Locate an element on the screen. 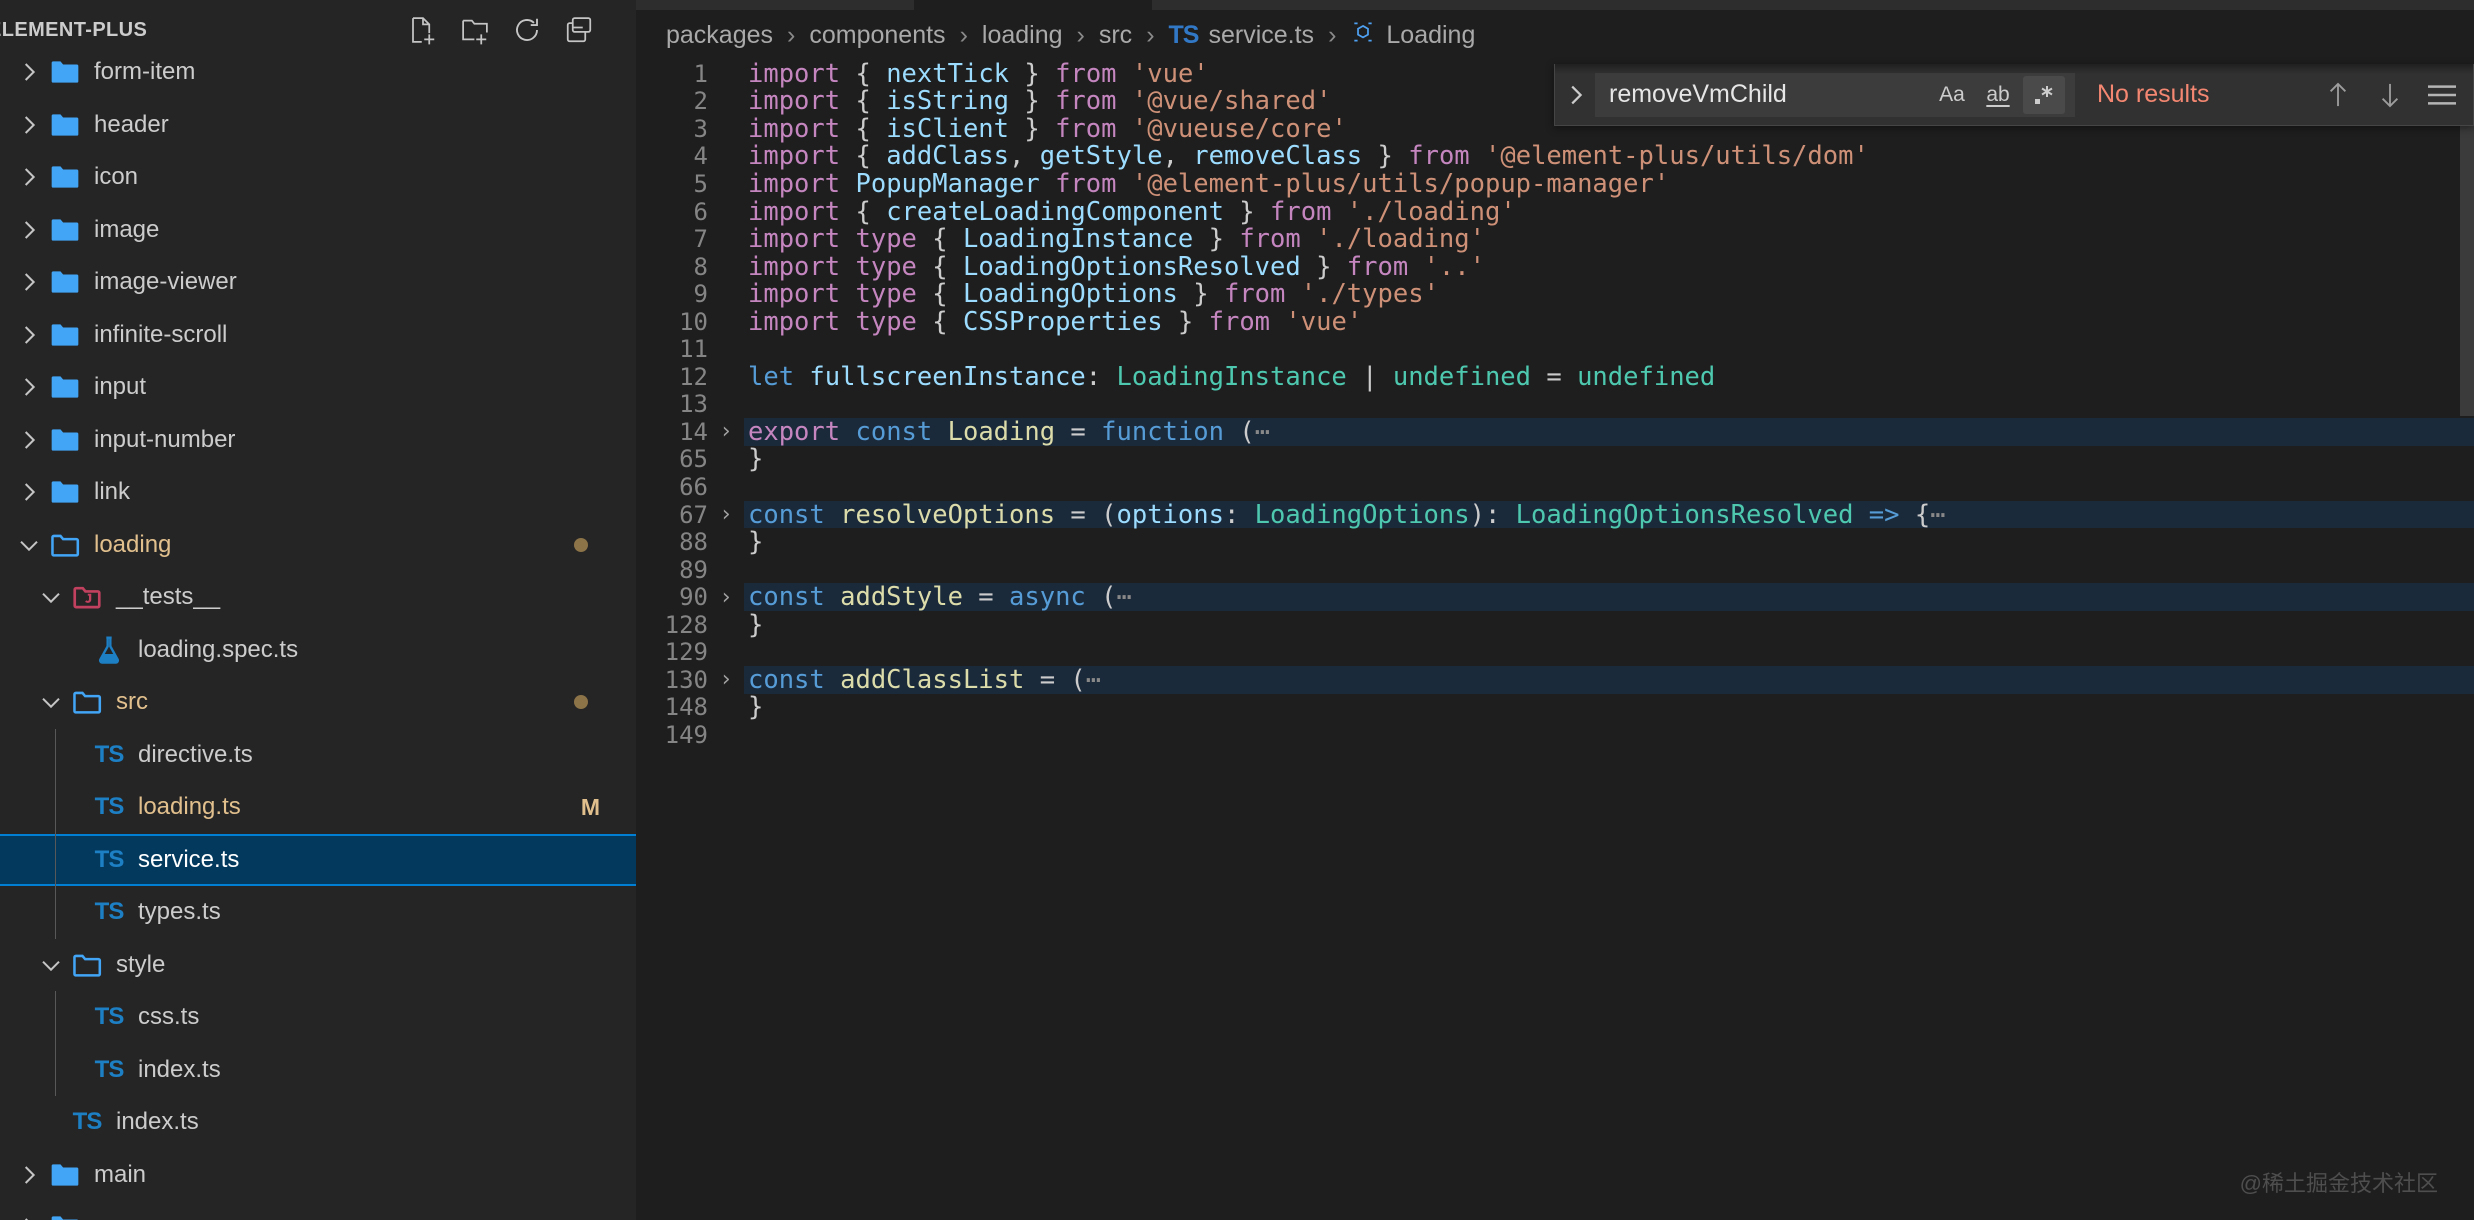 Image resolution: width=2474 pixels, height=1220 pixels. tree-folder-row: image is located at coordinates (318, 230).